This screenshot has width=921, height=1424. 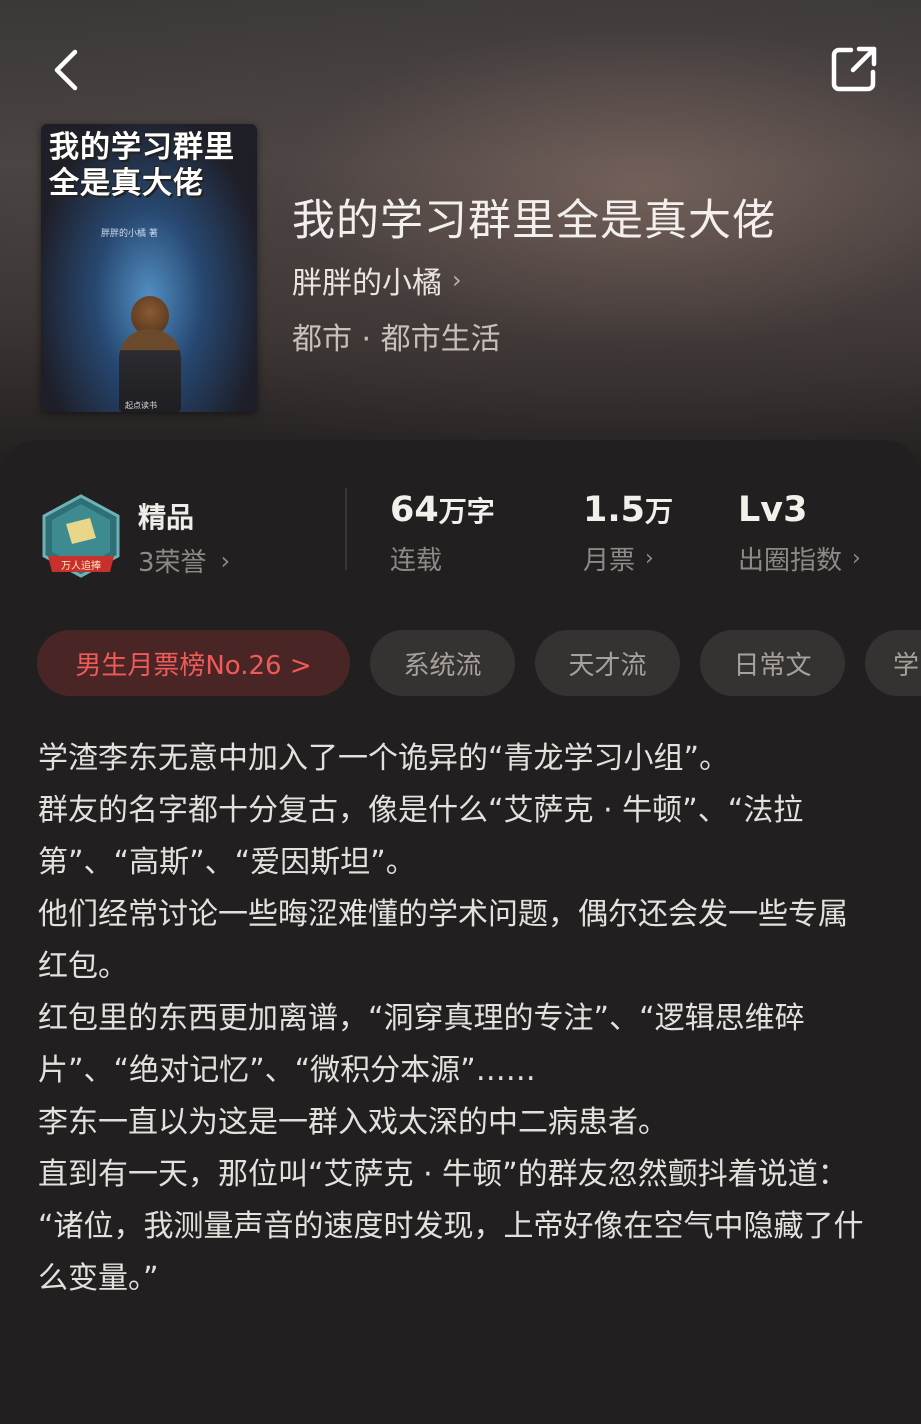 I want to click on synopsis-paragraph: “诸位，我测量声音的速度时发现，上帝好像在空气中隐藏了什么变量。”, so click(x=451, y=1252).